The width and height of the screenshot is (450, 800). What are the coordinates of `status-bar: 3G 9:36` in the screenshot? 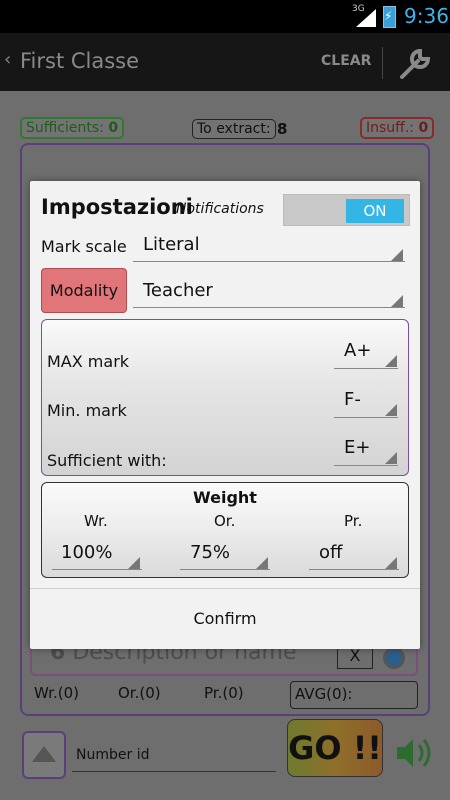 It's located at (225, 16).